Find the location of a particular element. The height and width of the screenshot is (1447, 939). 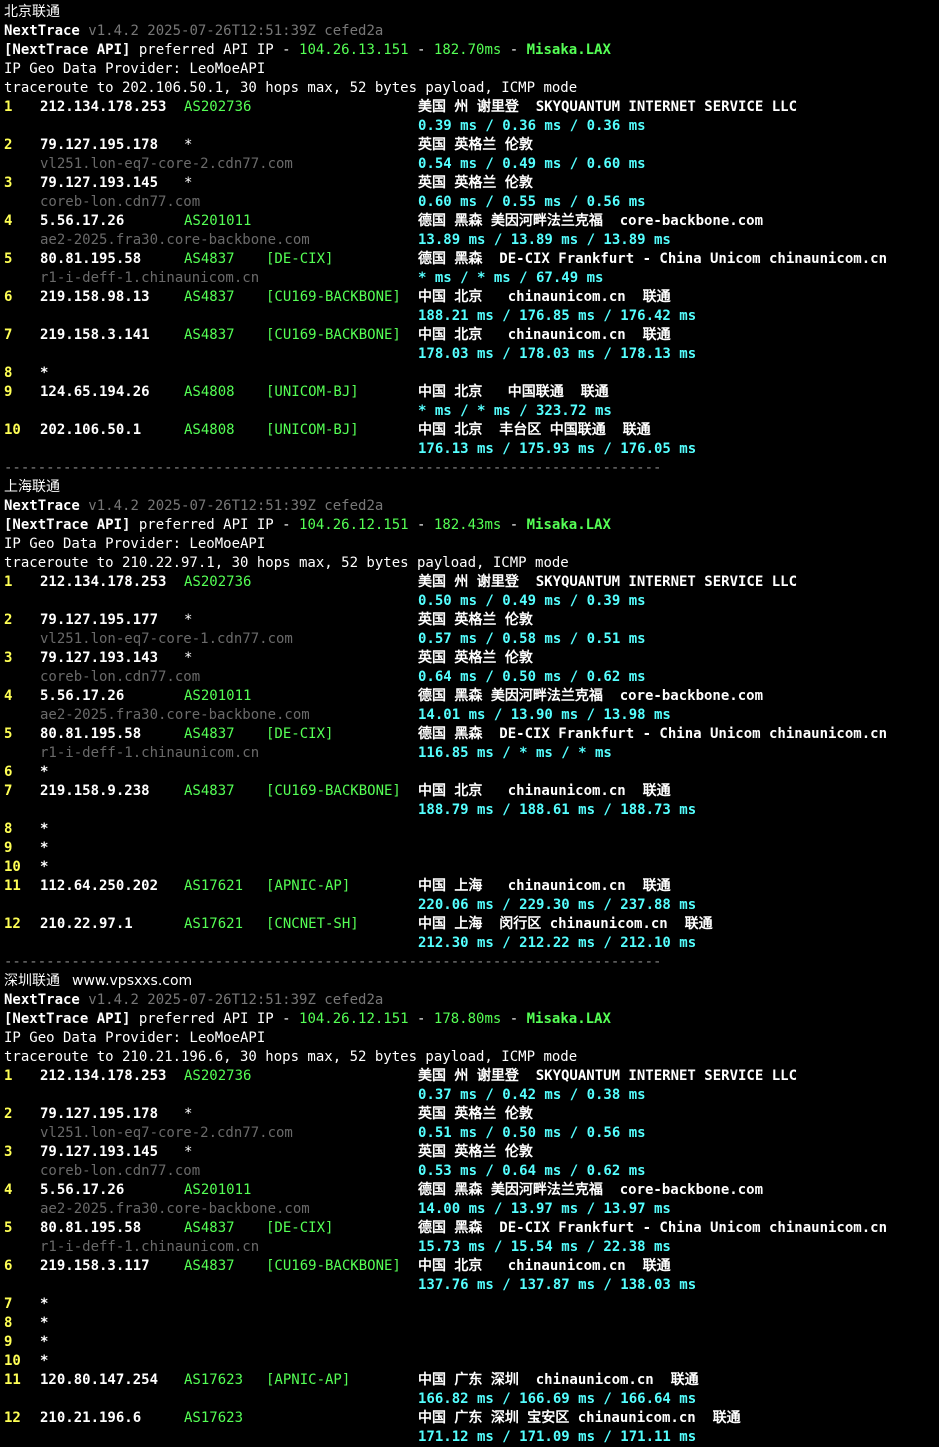

hop-rtt: 14.00 ms / 13.97 ms / 13.97 ms is located at coordinates (544, 1209).